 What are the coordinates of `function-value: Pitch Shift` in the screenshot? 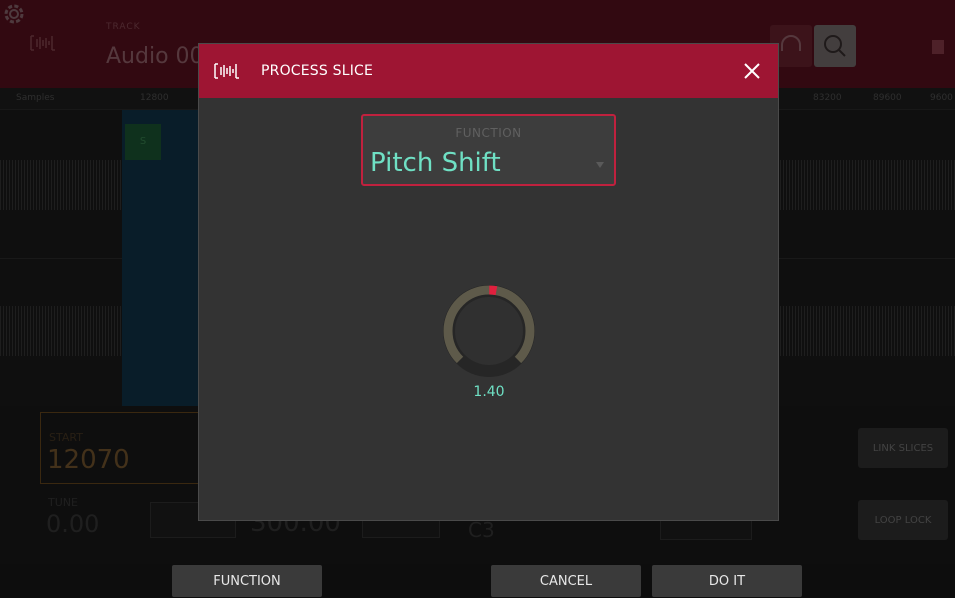 It's located at (435, 163).